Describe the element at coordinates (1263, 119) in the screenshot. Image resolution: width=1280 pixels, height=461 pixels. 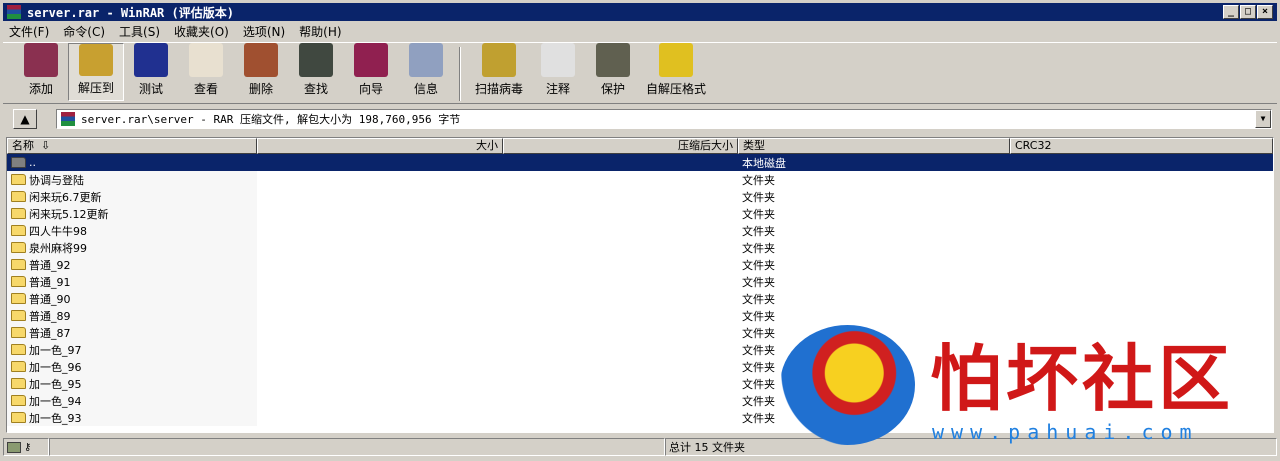
I see `address-dropdown-button: ▼` at that location.